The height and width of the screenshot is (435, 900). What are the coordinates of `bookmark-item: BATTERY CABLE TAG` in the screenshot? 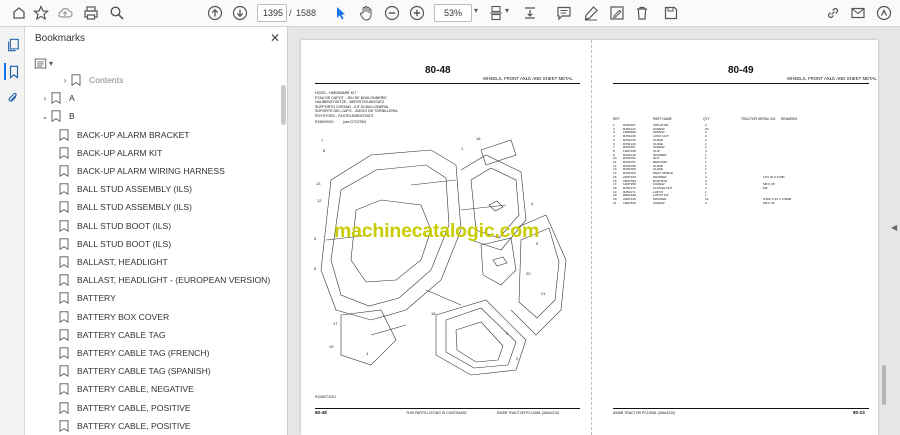 It's located at (112, 335).